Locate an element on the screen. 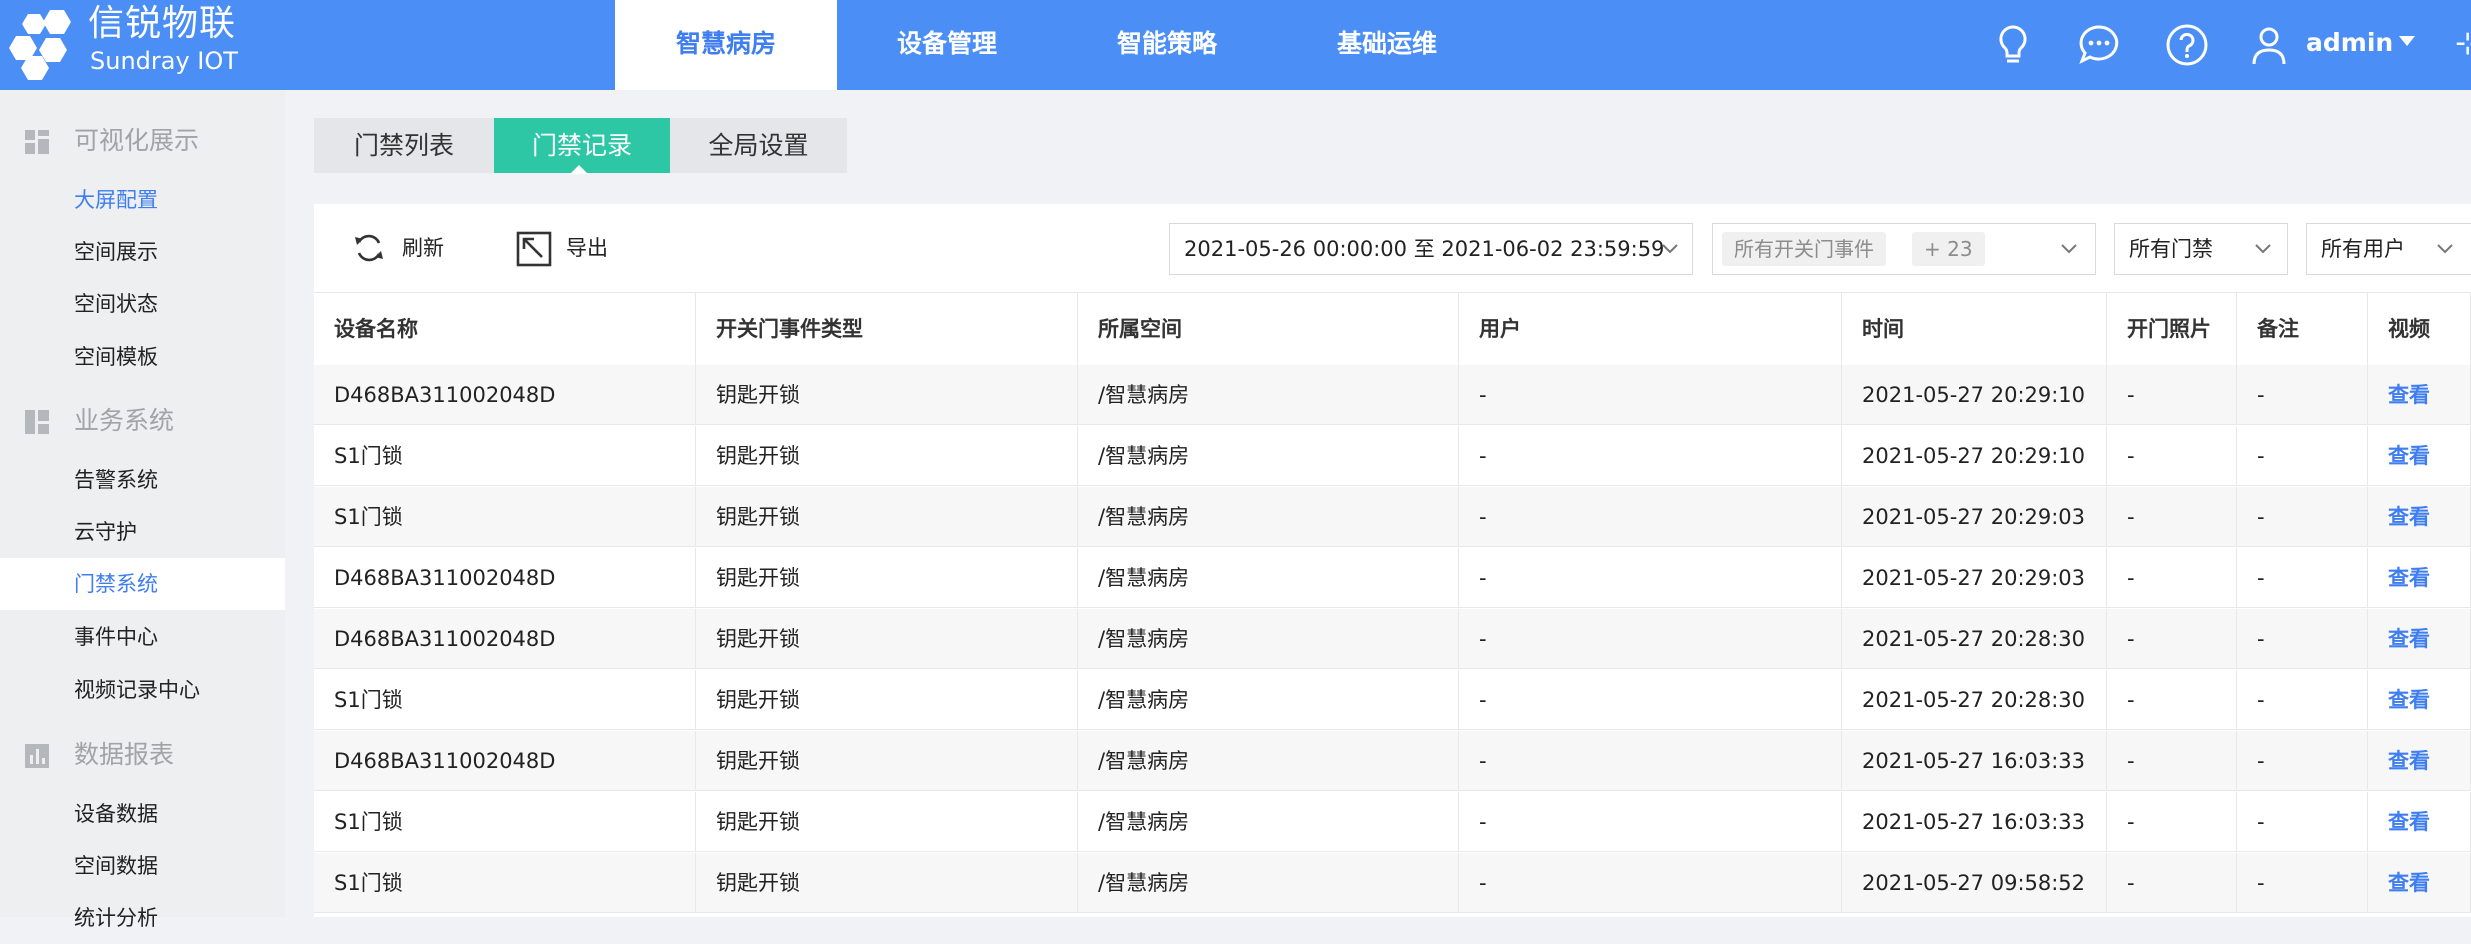 The width and height of the screenshot is (2471, 944). nav-tab-smart-strategy: 智能策略 is located at coordinates (1167, 45).